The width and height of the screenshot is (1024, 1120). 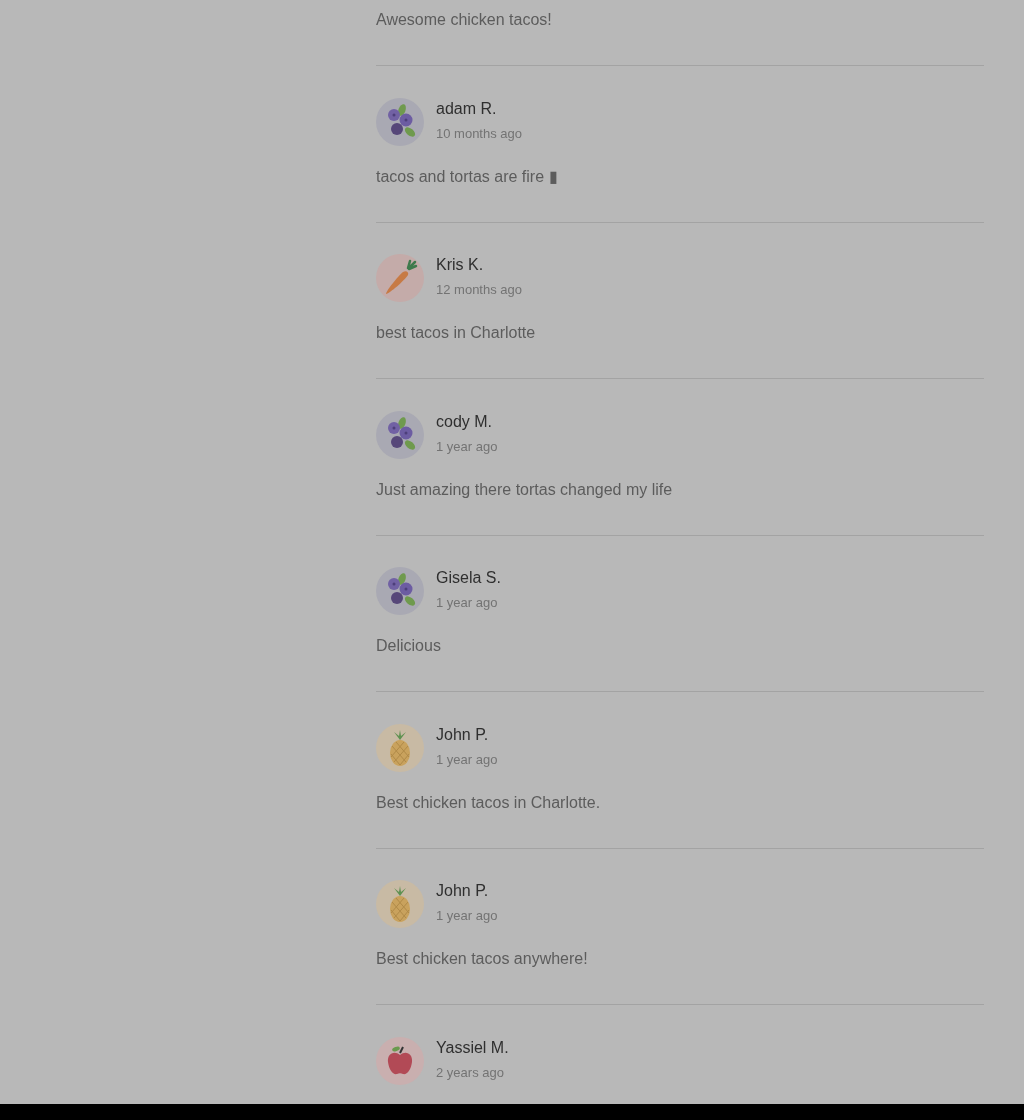 I want to click on reviewer-name: adam R., so click(x=467, y=108).